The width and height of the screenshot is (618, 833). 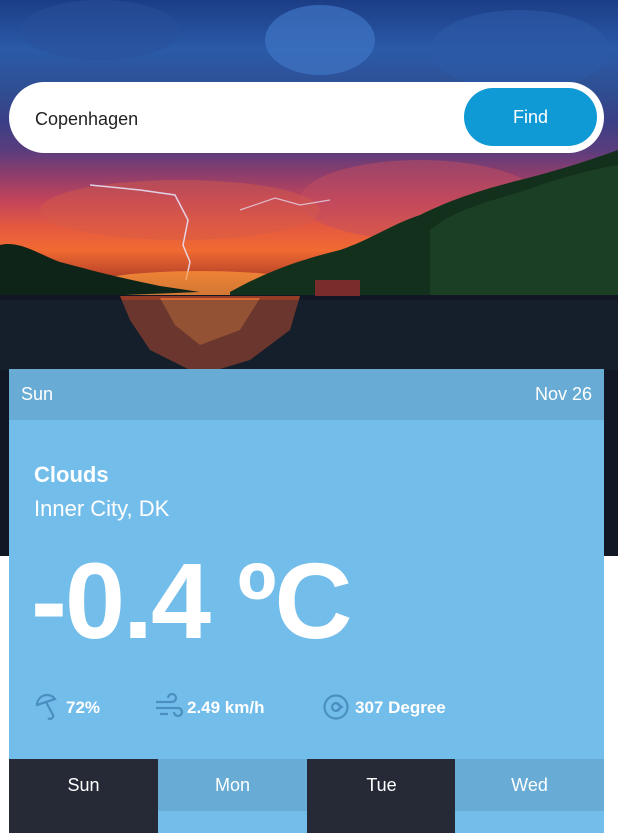 I want to click on humidity-value: 72%, so click(x=83, y=707).